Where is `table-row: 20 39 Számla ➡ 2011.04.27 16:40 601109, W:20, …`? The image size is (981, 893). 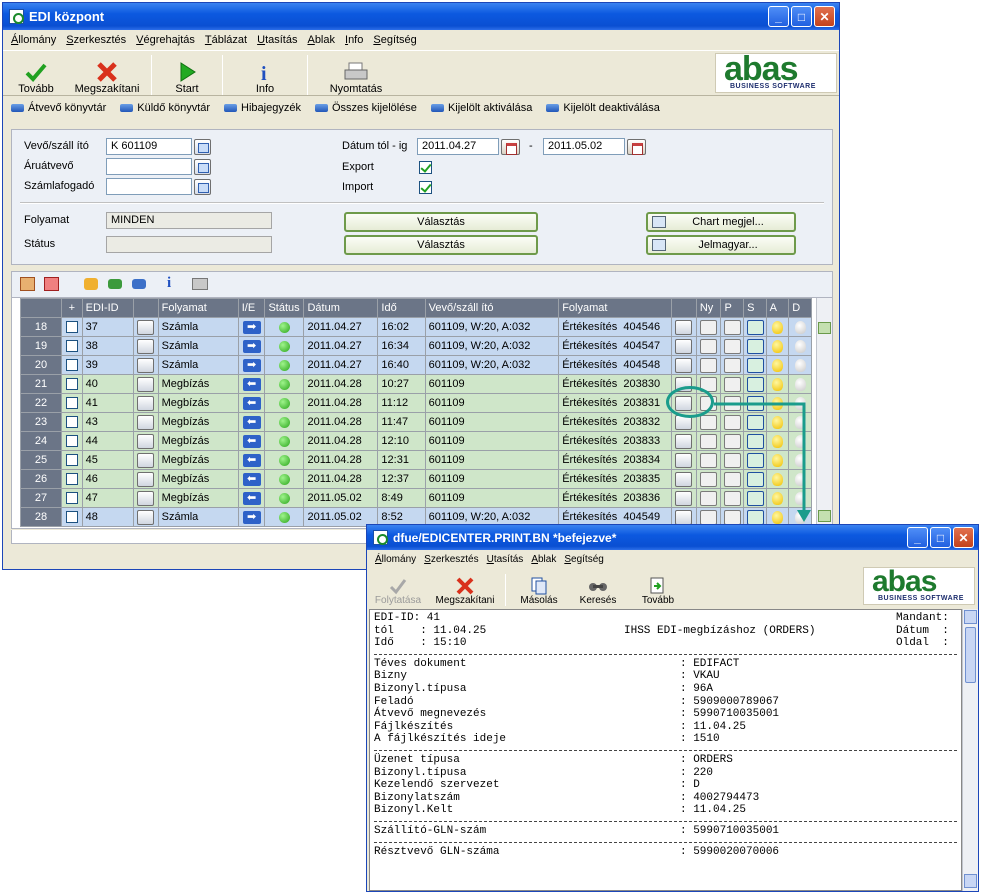
table-row: 20 39 Számla ➡ 2011.04.27 16:40 601109, W:20, … is located at coordinates (415, 365).